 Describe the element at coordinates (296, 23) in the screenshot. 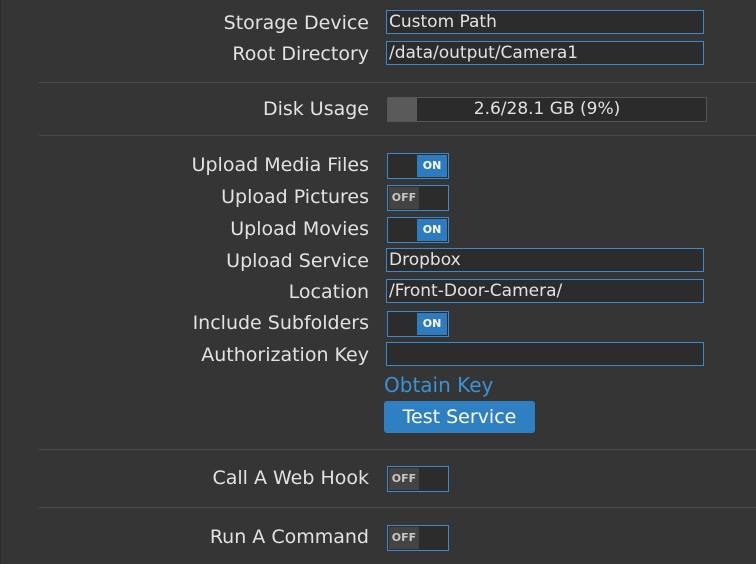

I see `storage-device-label: Storage Device` at that location.